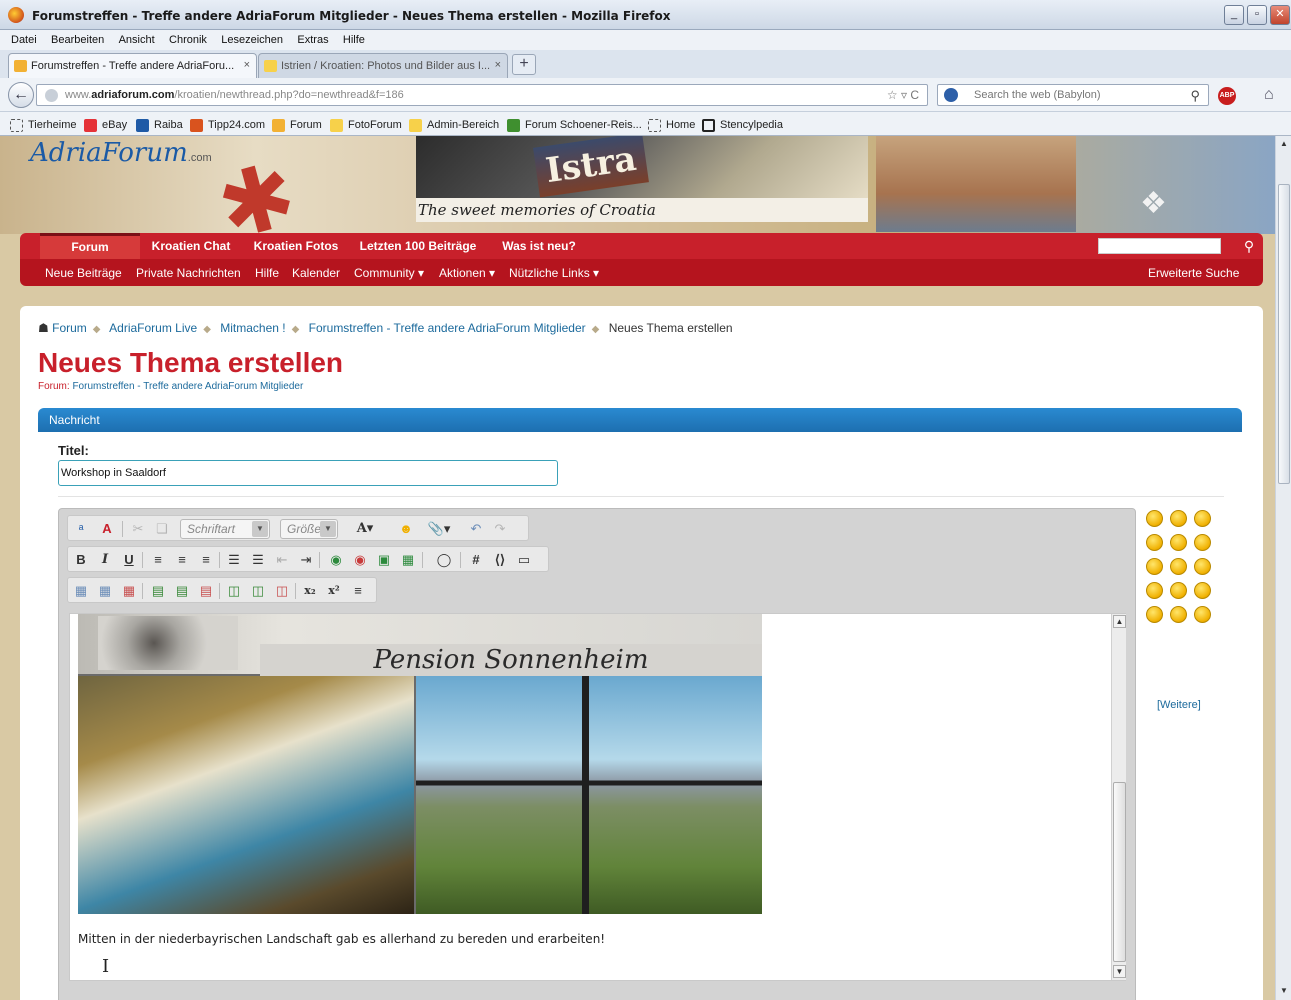  What do you see at coordinates (384, 560) in the screenshot?
I see `image-icon: ▣` at bounding box center [384, 560].